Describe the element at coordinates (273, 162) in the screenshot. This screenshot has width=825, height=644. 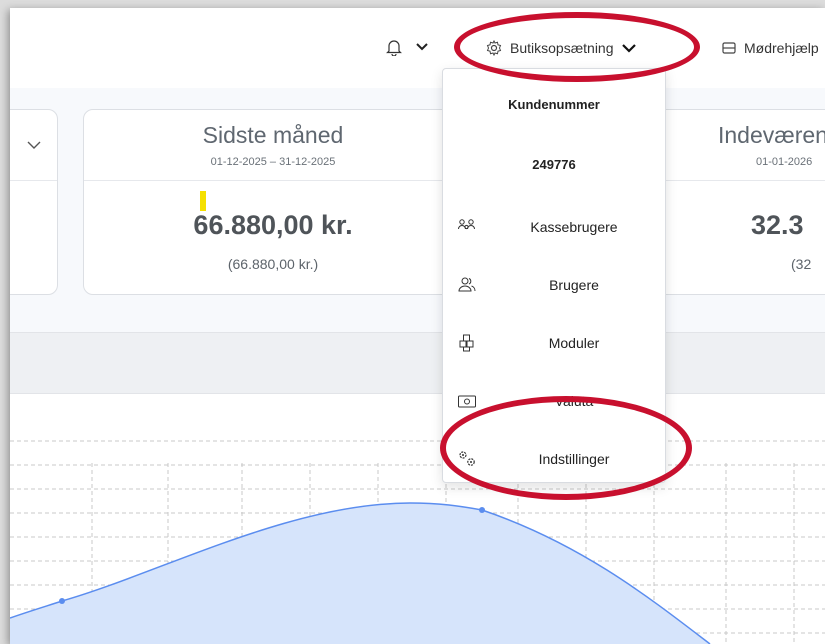
I see `card-dates: 01-12-2025 – 31-12-2025` at that location.